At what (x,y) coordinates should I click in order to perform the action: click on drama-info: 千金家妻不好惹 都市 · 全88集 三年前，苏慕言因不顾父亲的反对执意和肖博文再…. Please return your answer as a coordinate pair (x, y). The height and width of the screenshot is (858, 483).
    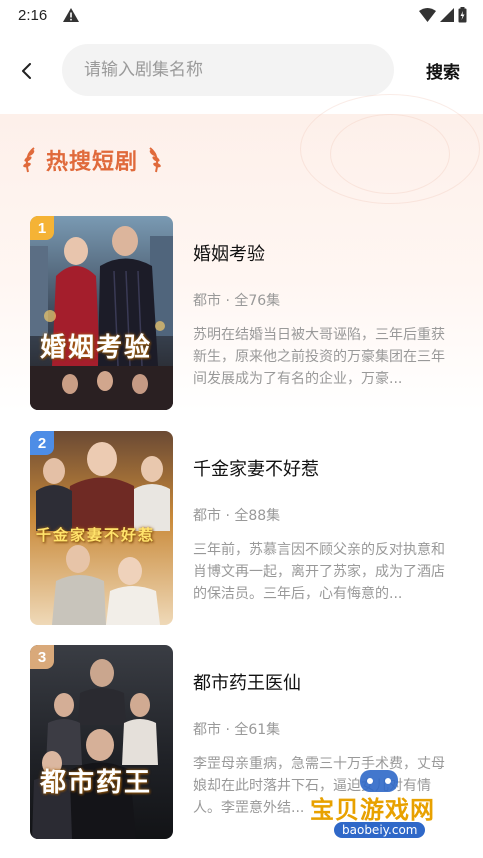
    Looking at the image, I should click on (324, 529).